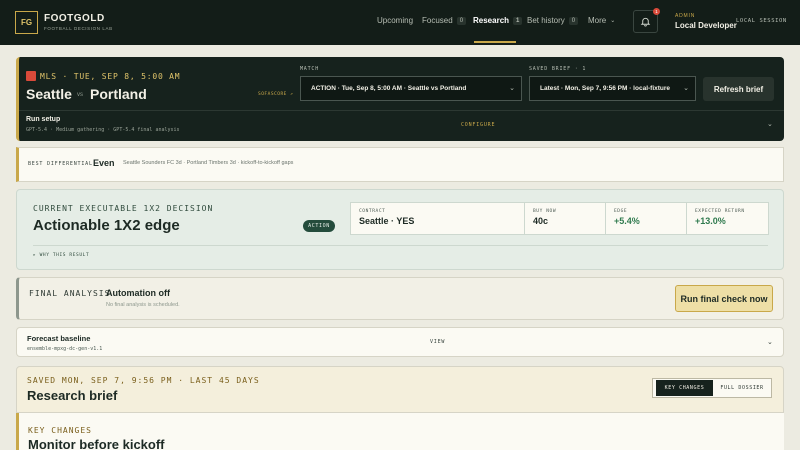  Describe the element at coordinates (310, 69) in the screenshot. I see `match-select-label: MATCH` at that location.